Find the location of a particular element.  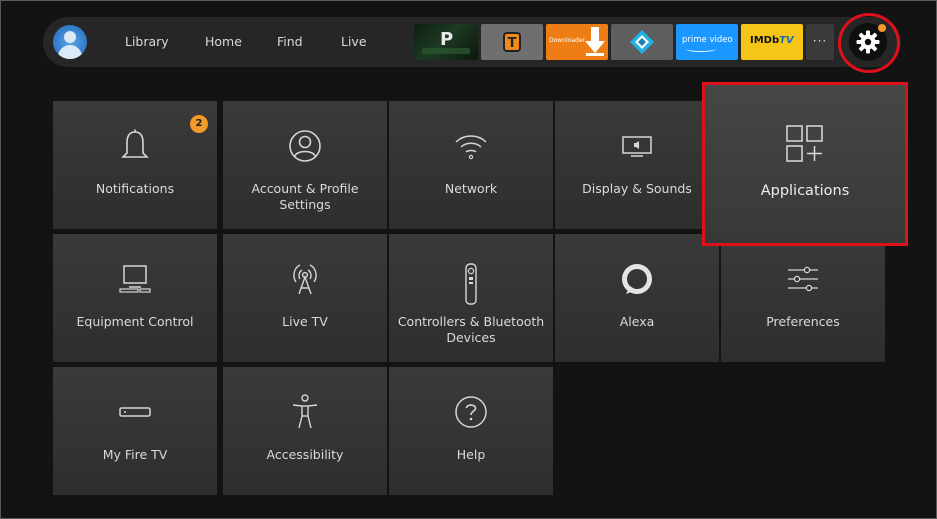

plex-glyph: P is located at coordinates (447, 39).